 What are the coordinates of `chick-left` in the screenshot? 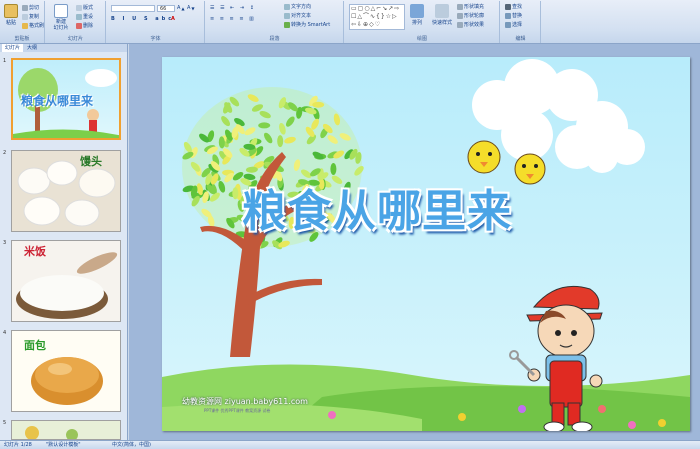 It's located at (484, 157).